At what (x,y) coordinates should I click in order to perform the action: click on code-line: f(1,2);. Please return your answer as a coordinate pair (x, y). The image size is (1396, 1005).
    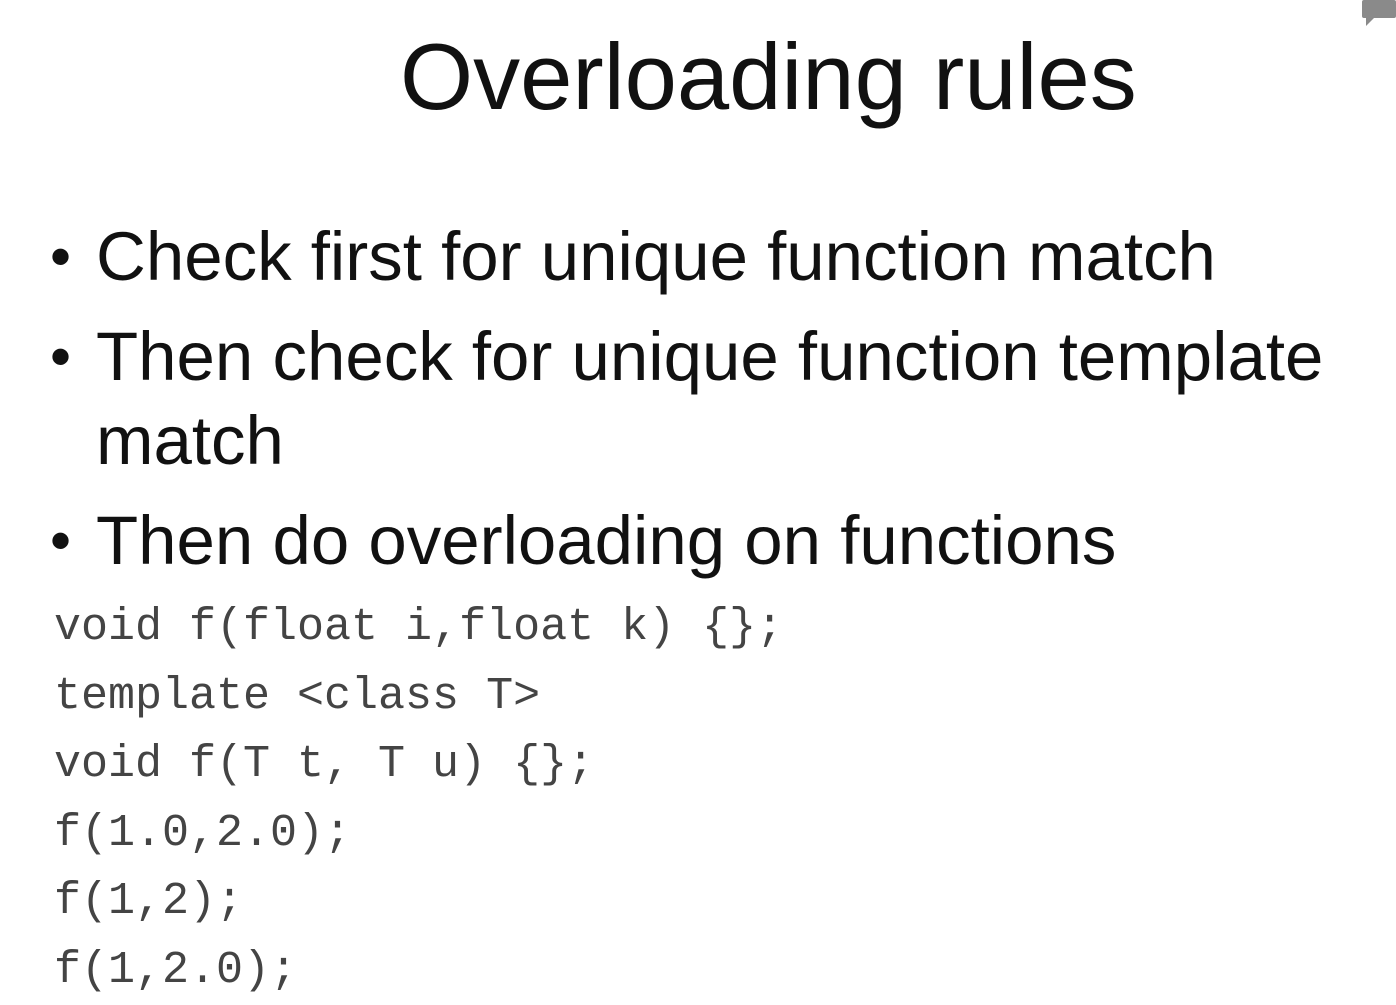
    Looking at the image, I should click on (149, 902).